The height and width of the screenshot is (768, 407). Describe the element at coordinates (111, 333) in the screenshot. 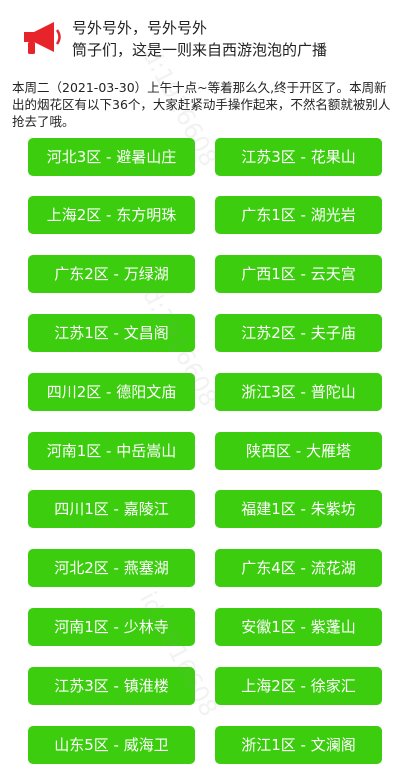

I see `region-button: 江苏1区 - 文昌阁` at that location.